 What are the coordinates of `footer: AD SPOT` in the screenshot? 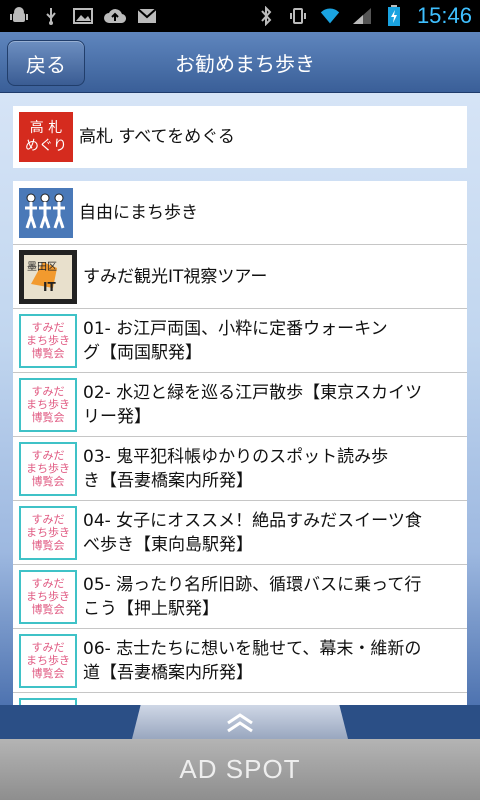 It's located at (240, 752).